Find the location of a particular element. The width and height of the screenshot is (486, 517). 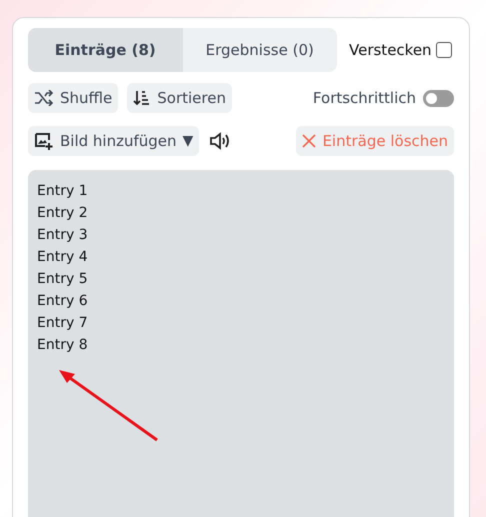

tab: Einträge (8) is located at coordinates (105, 50).